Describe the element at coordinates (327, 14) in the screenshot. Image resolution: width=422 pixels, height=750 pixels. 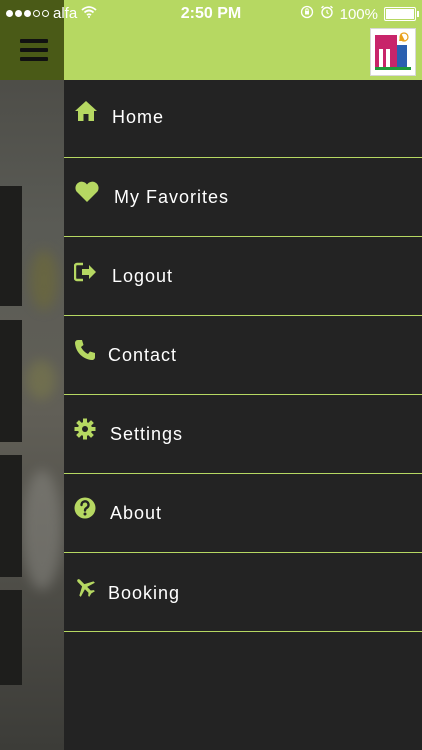
I see `alarm-icon` at that location.